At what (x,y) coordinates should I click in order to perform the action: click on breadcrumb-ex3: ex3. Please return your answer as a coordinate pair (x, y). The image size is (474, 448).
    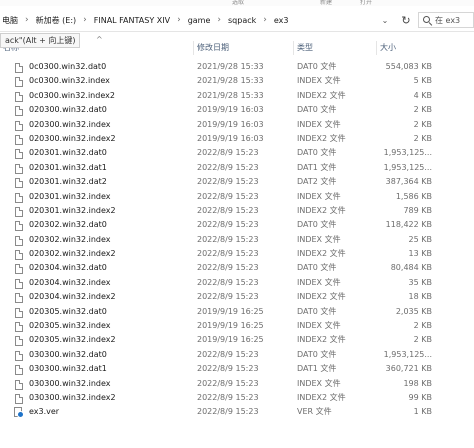
    Looking at the image, I should click on (281, 20).